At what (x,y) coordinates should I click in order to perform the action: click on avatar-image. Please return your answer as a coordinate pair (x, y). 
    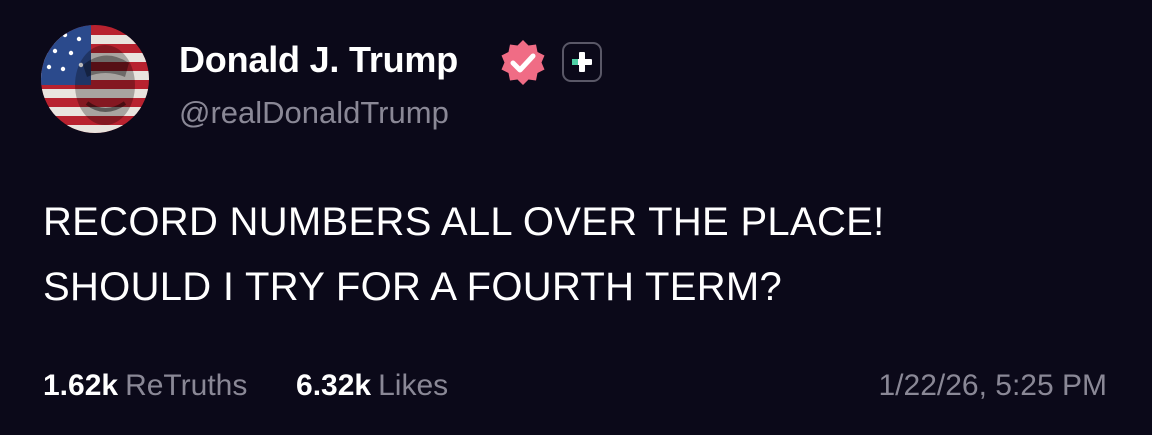
    Looking at the image, I should click on (95, 79).